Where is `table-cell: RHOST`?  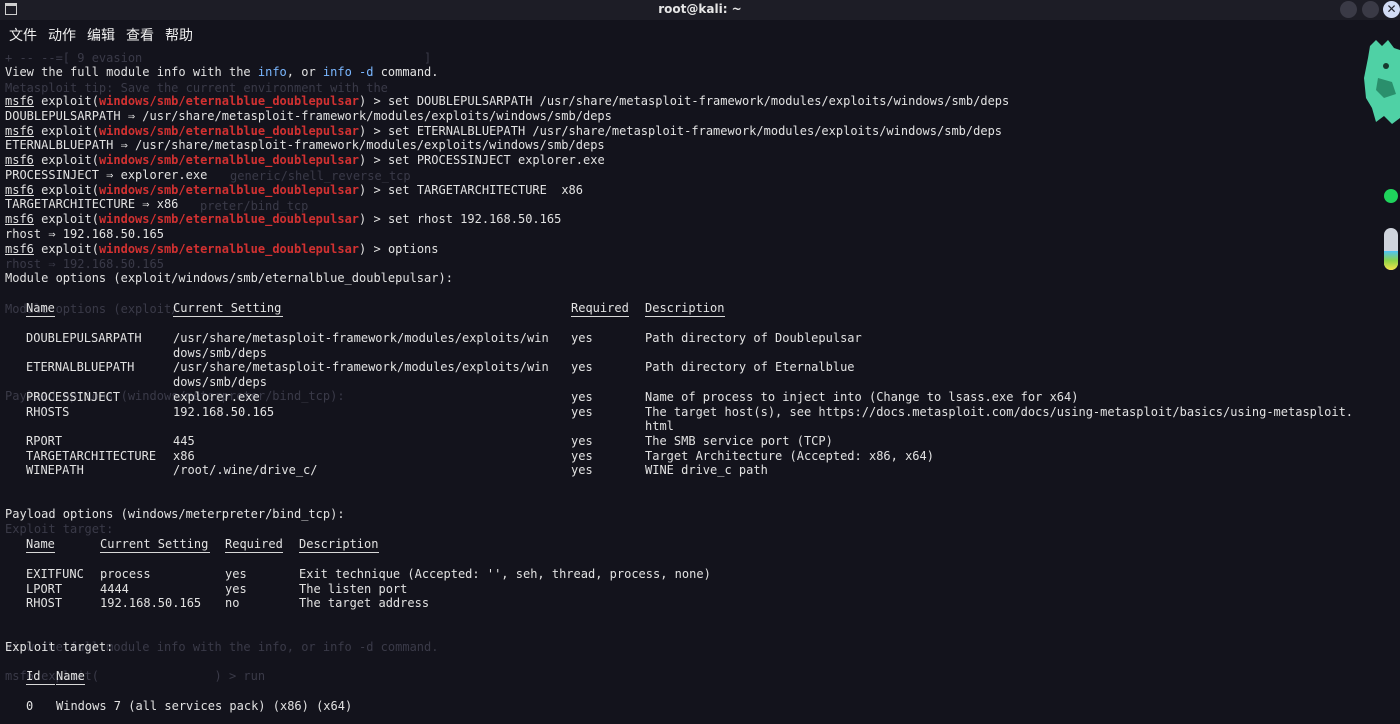
table-cell: RHOST is located at coordinates (44, 603).